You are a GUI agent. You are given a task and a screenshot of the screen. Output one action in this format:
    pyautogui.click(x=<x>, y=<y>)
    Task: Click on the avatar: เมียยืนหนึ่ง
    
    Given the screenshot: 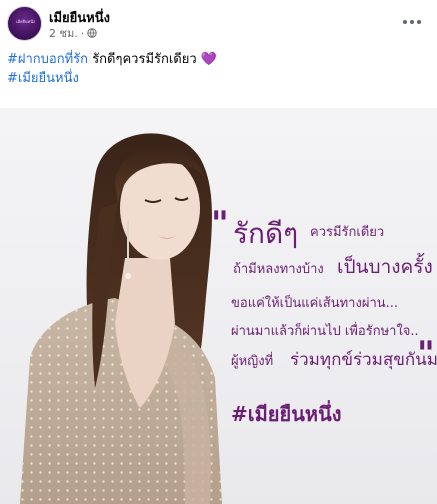 What is the action you would take?
    pyautogui.click(x=24, y=23)
    